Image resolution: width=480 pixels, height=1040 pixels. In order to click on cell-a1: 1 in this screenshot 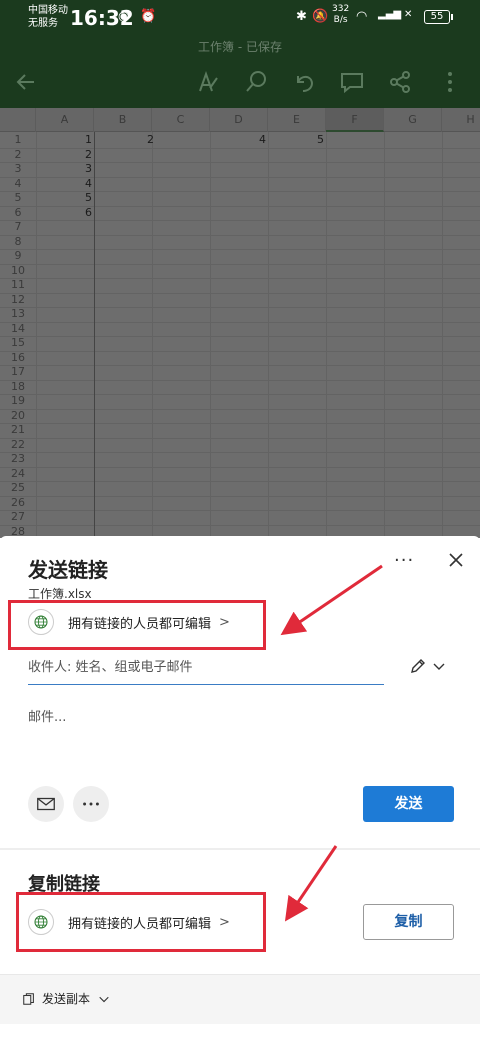, I will do `click(64, 140)`.